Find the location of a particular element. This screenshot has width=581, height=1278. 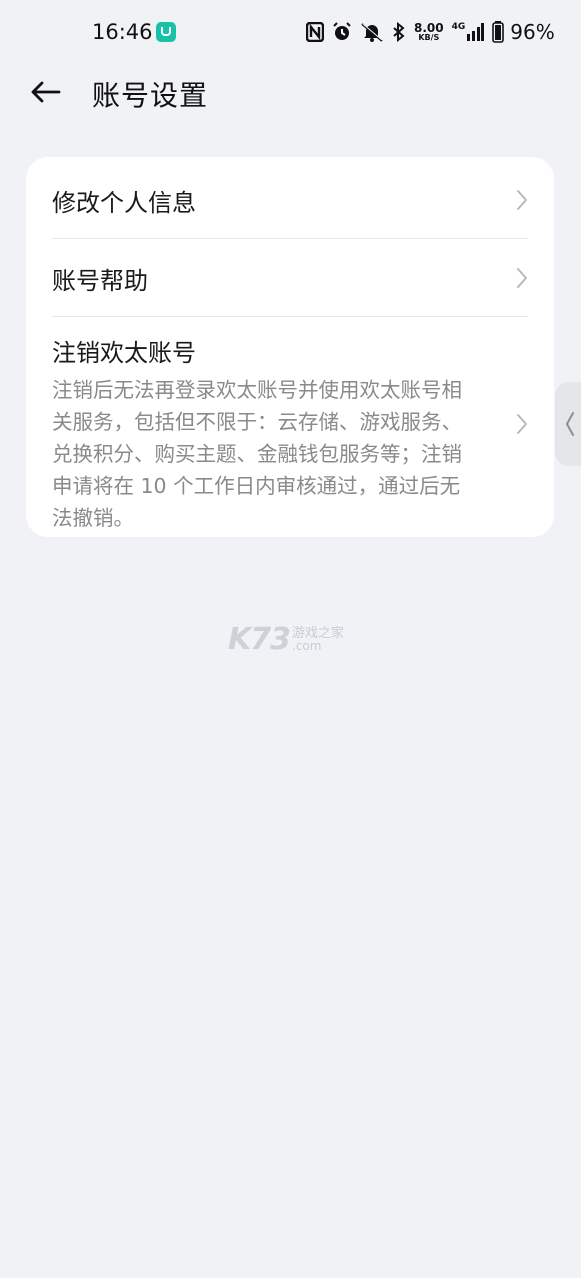

settings-item-edit-profile: 修改个人信息 is located at coordinates (290, 200).